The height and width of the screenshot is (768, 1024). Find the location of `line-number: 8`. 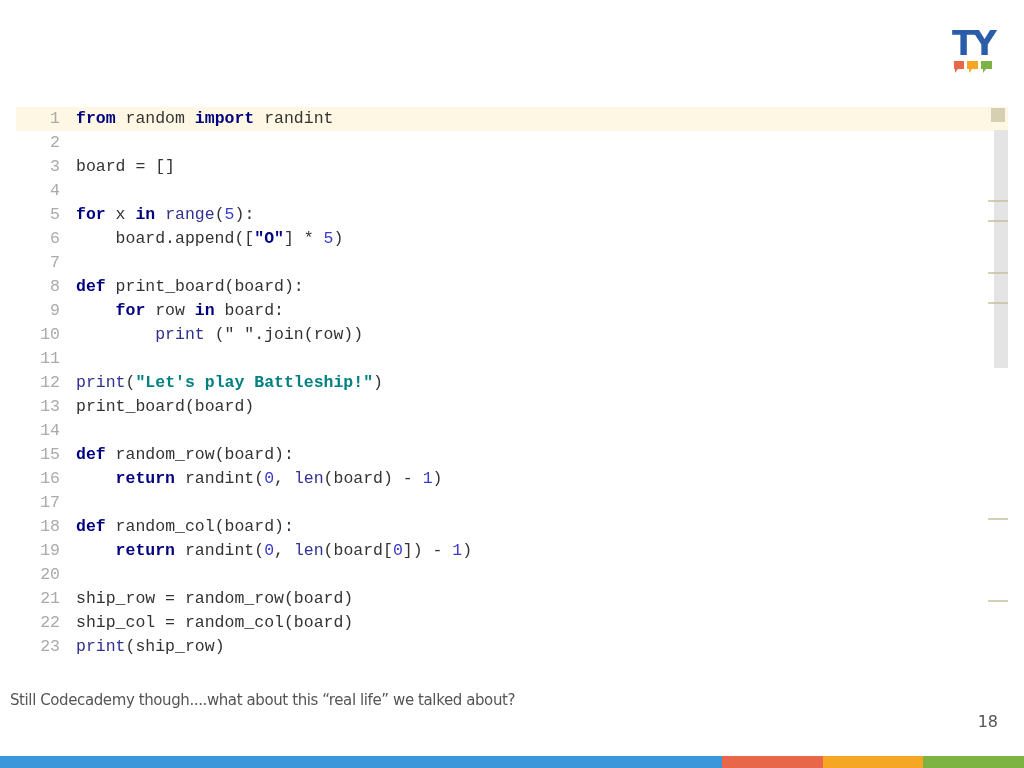

line-number: 8 is located at coordinates (54, 287).